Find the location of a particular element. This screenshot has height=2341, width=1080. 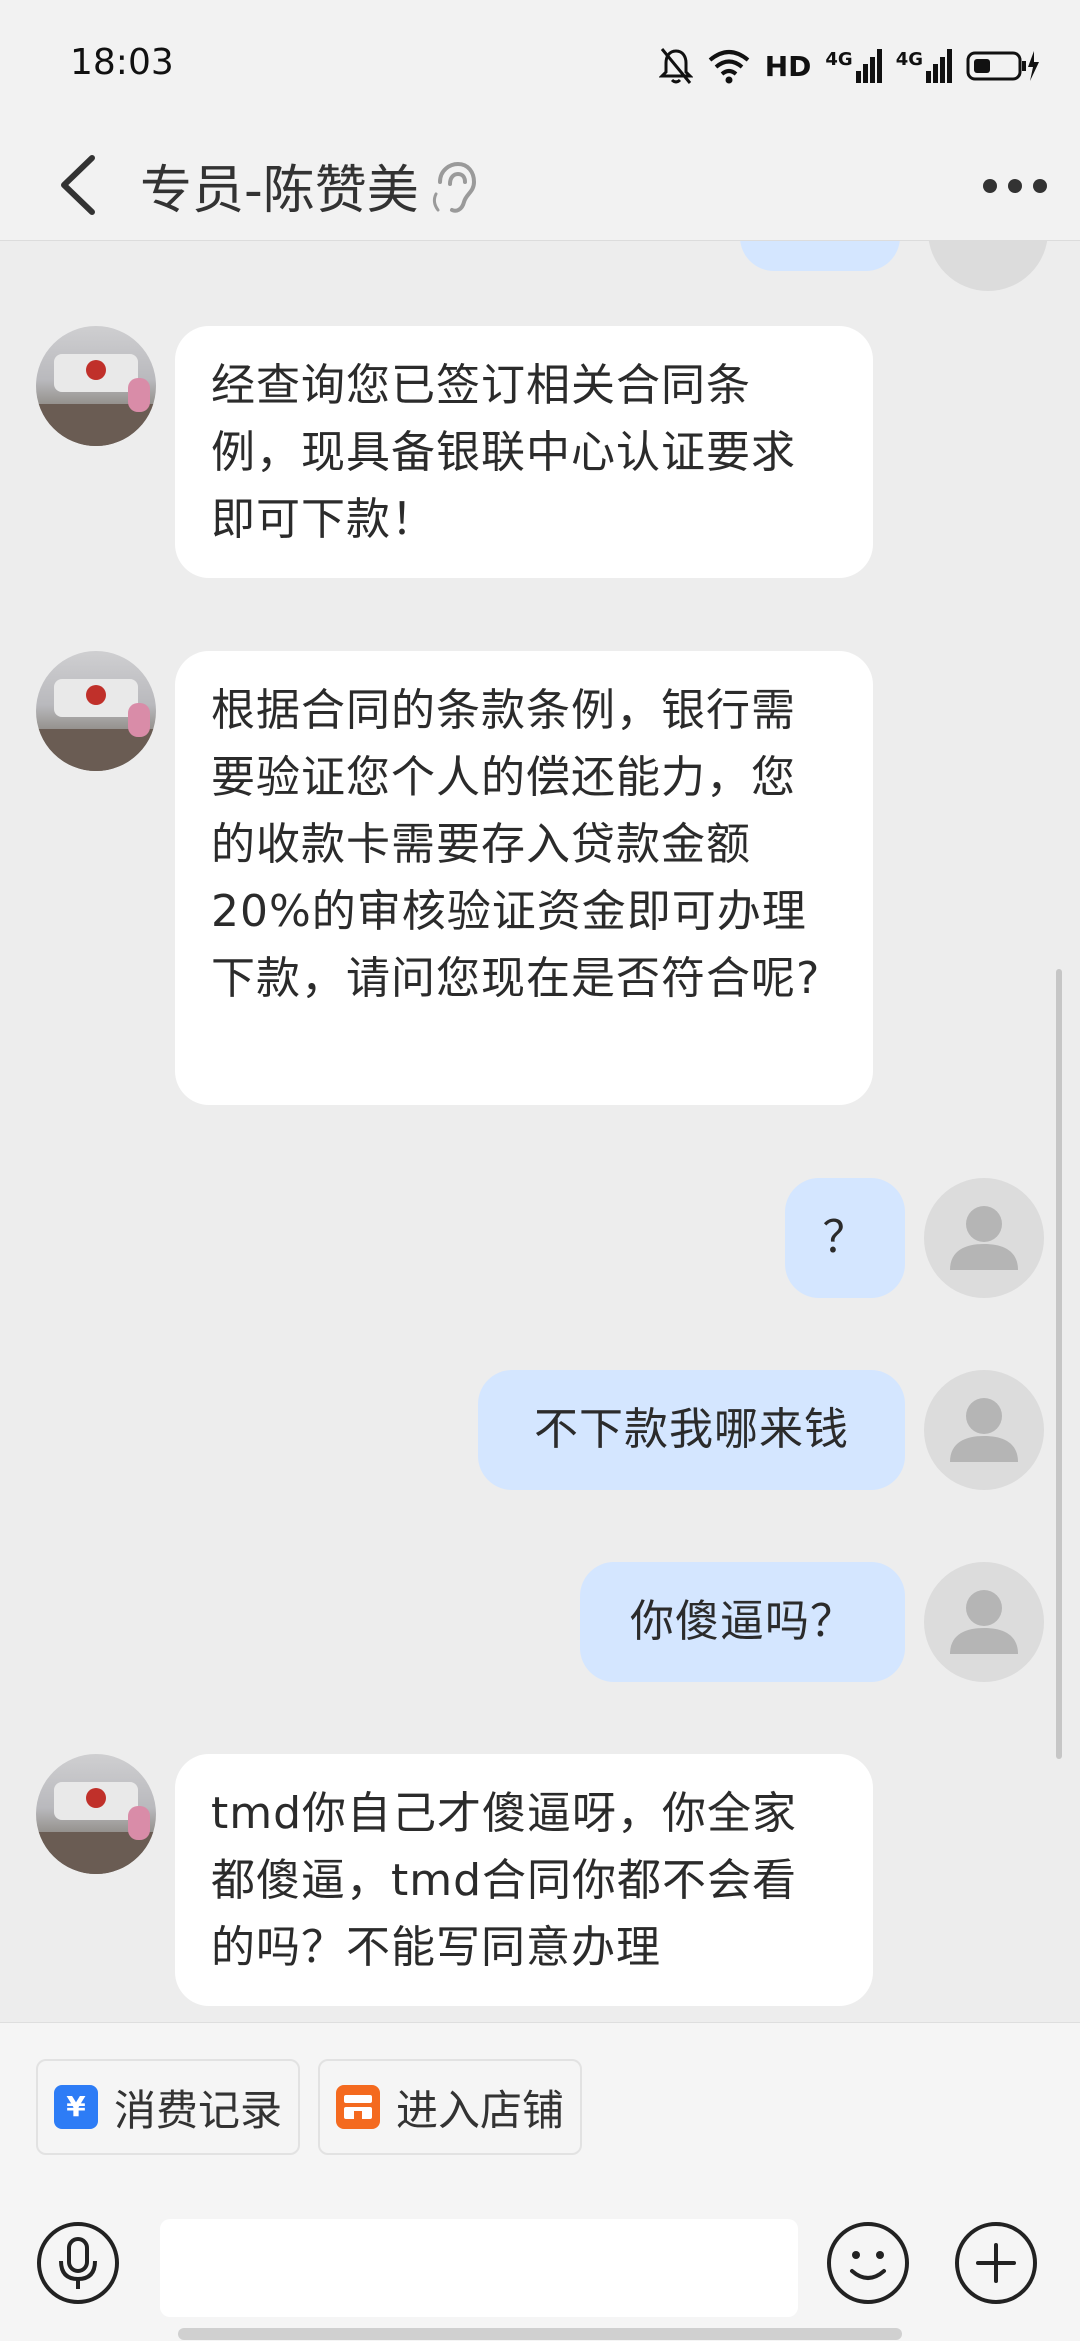

back-icon is located at coordinates (80, 185).